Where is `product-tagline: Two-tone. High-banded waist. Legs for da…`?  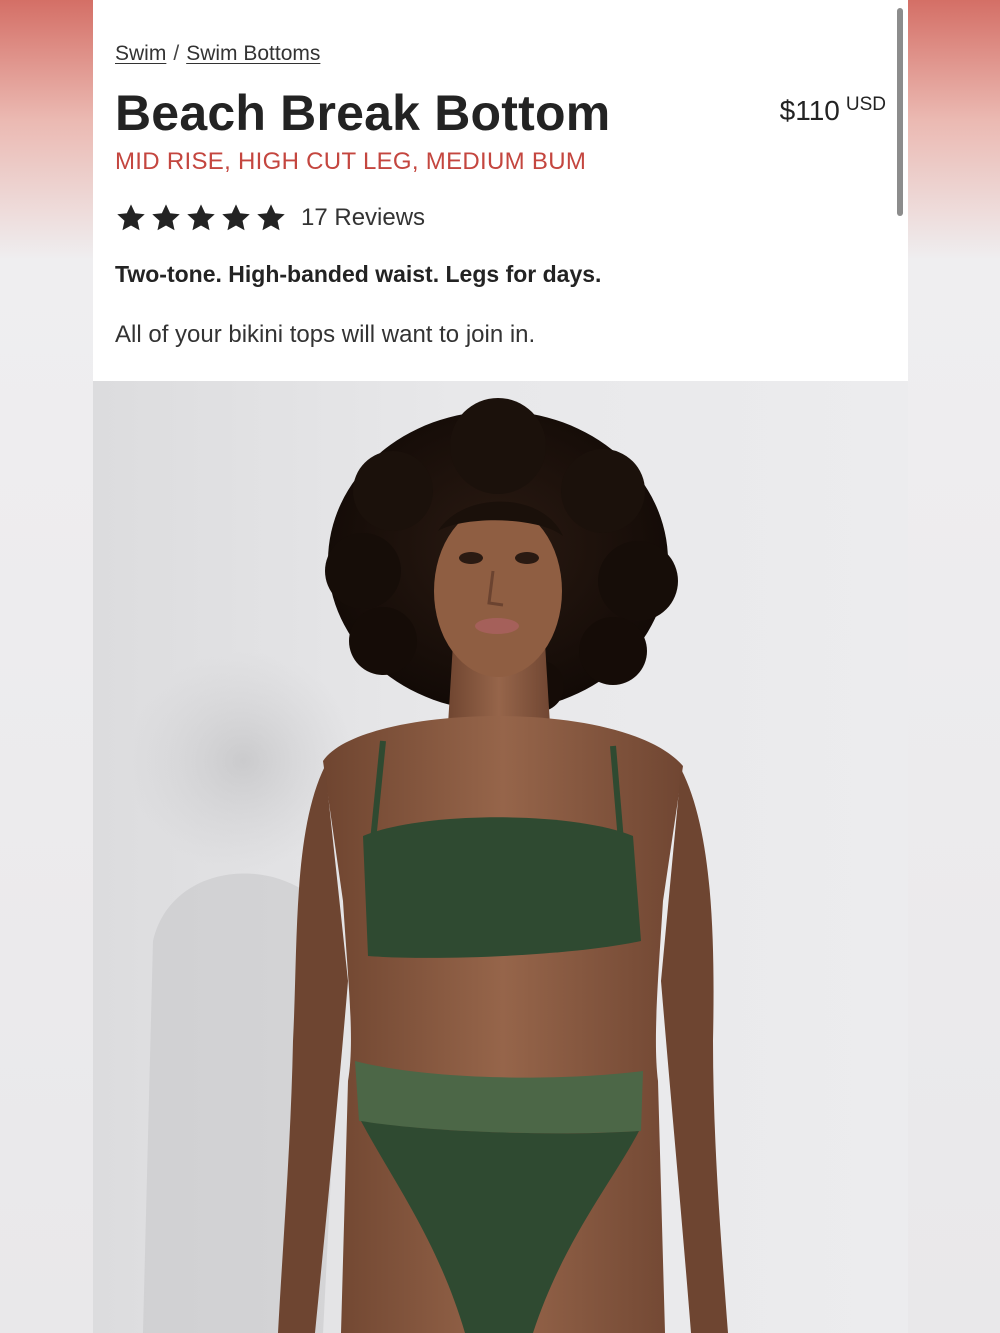
product-tagline: Two-tone. High-banded waist. Legs for da… is located at coordinates (358, 274).